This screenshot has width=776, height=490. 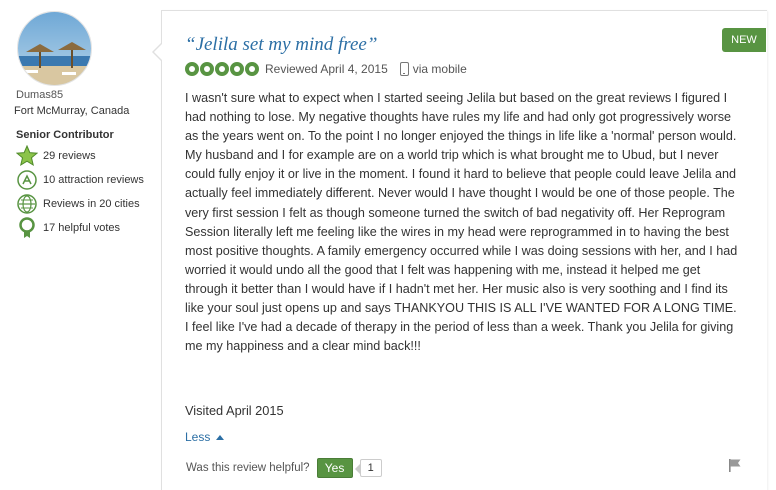 What do you see at coordinates (72, 111) in the screenshot?
I see `reviewer-location: Fort McMurray, Canada` at bounding box center [72, 111].